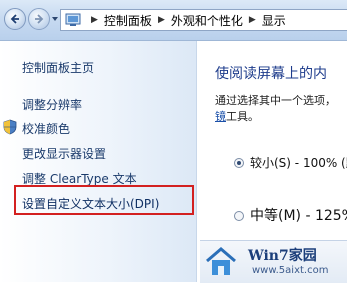 Image resolution: width=347 pixels, height=283 pixels. I want to click on watermark-title: Win7家园, so click(282, 256).